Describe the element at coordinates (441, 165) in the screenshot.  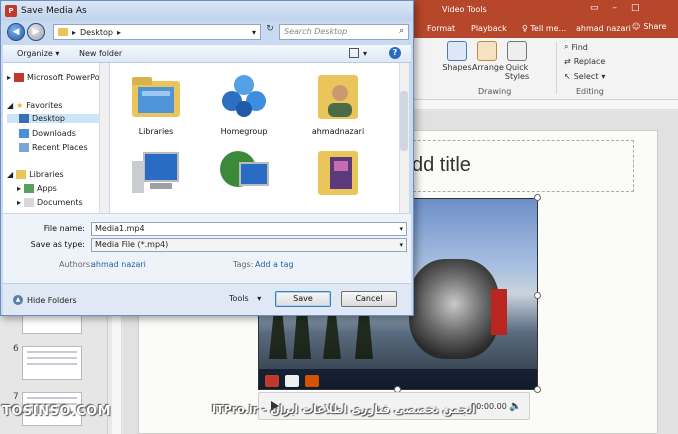
I see `title-placeholder-text: dd title` at that location.